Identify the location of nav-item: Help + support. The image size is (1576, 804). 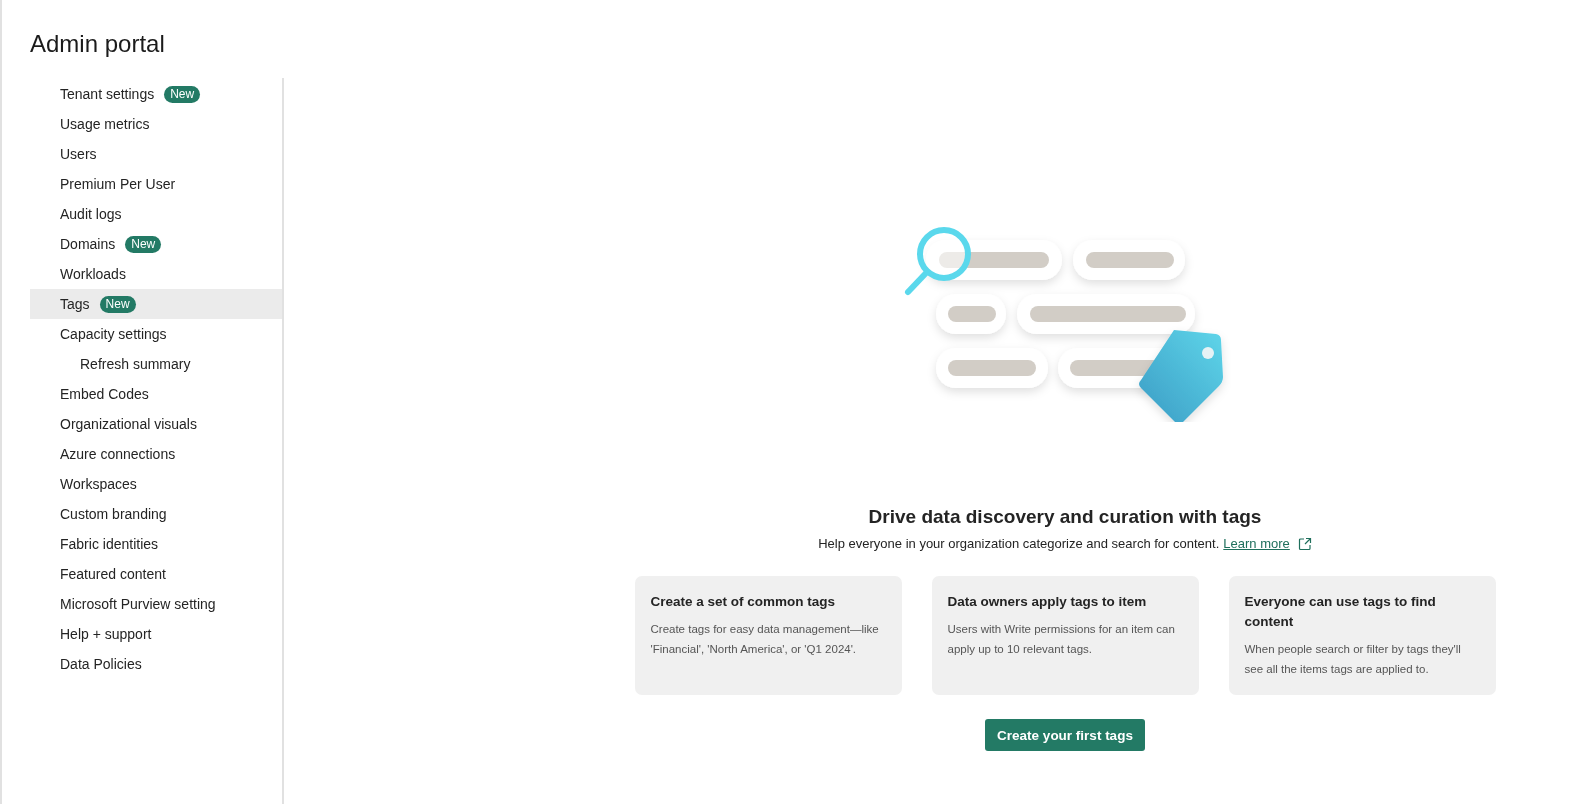
(156, 634).